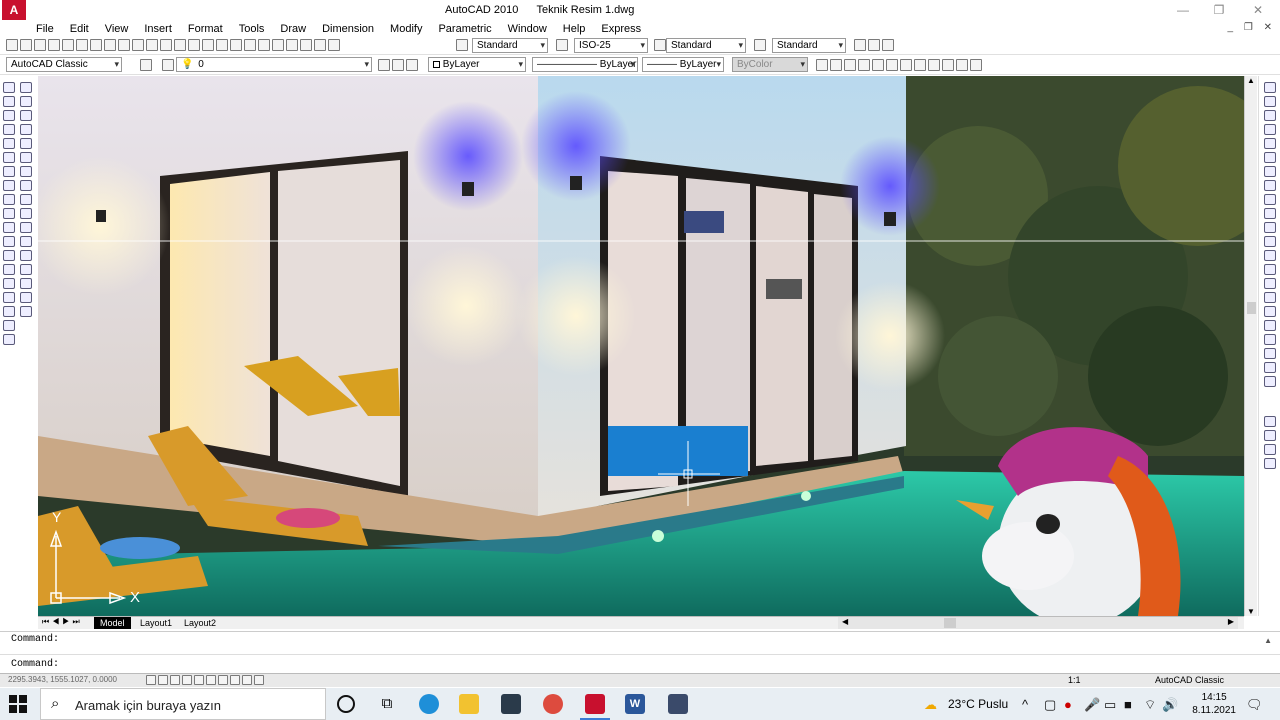  I want to click on pan-icon, so click(194, 45).